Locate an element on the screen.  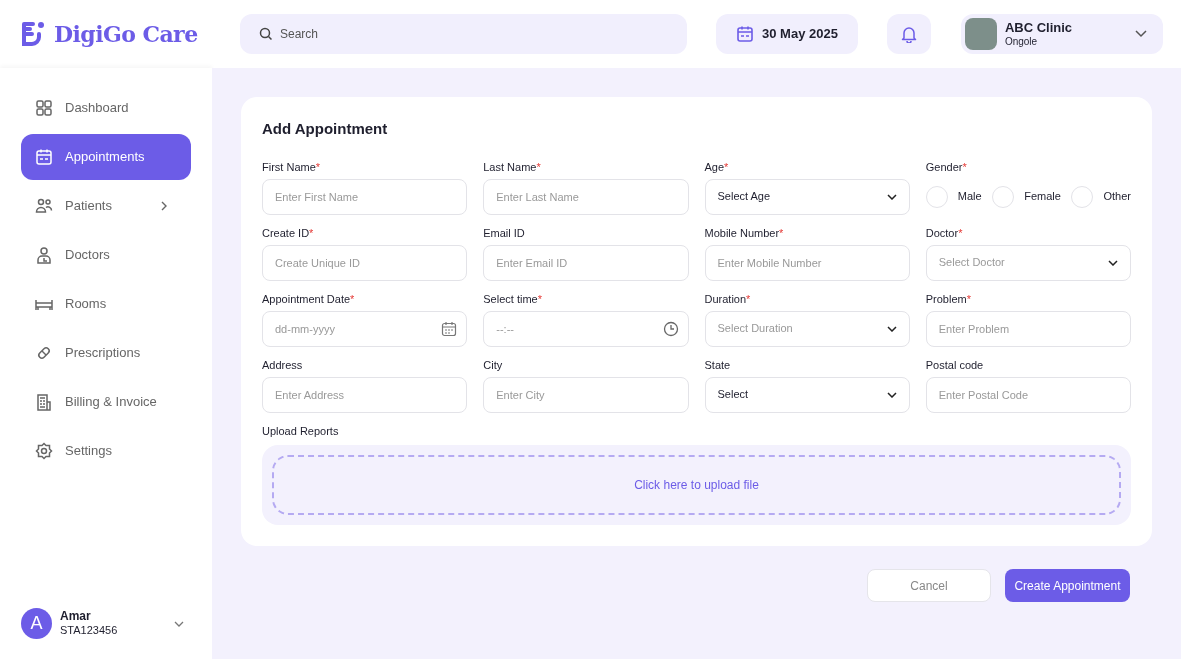
date-field: dd-mm-yyyy is located at coordinates (365, 328).